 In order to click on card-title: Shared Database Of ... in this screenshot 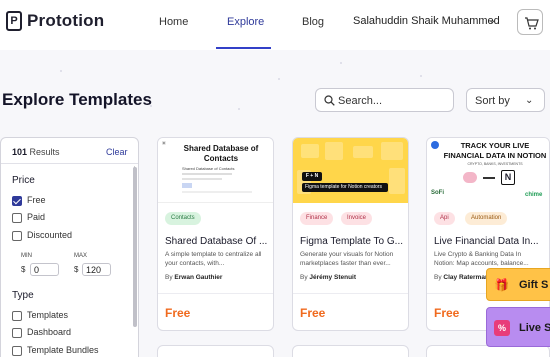, I will do `click(218, 241)`.